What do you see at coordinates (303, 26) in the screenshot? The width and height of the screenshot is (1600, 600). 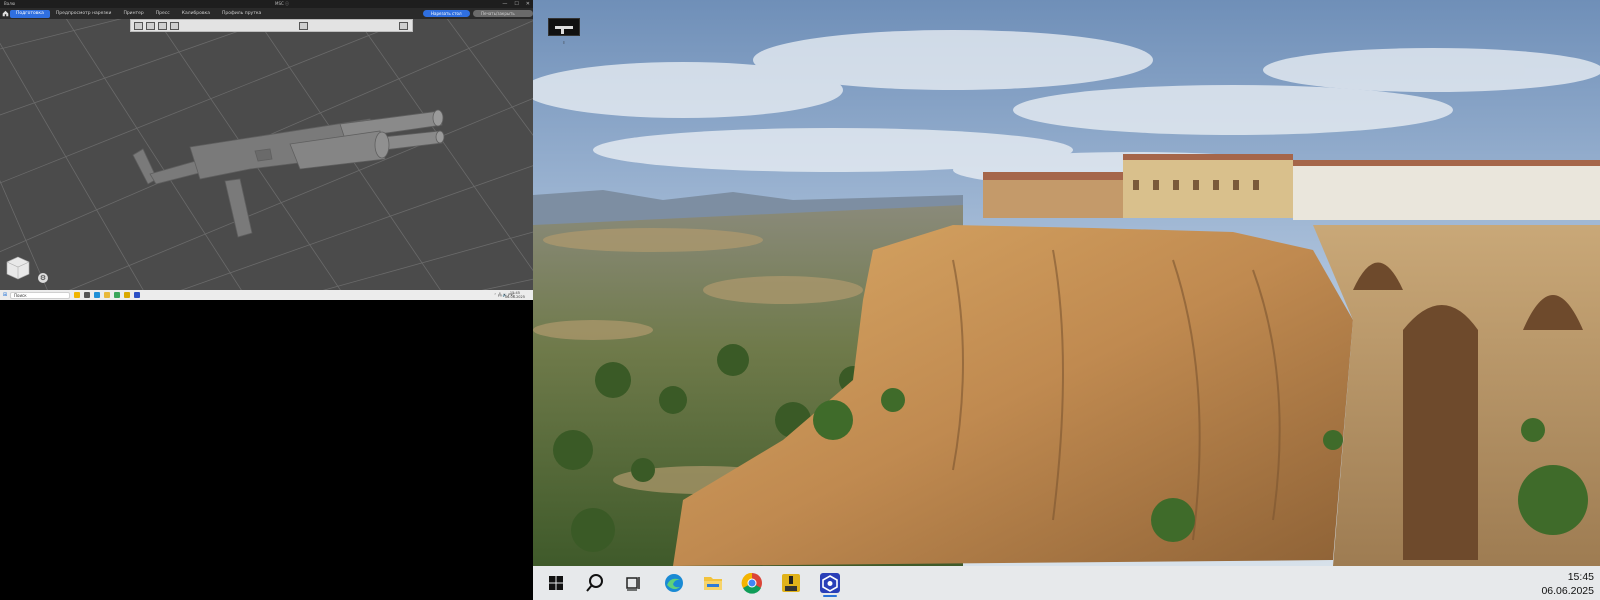 I see `split-icon` at bounding box center [303, 26].